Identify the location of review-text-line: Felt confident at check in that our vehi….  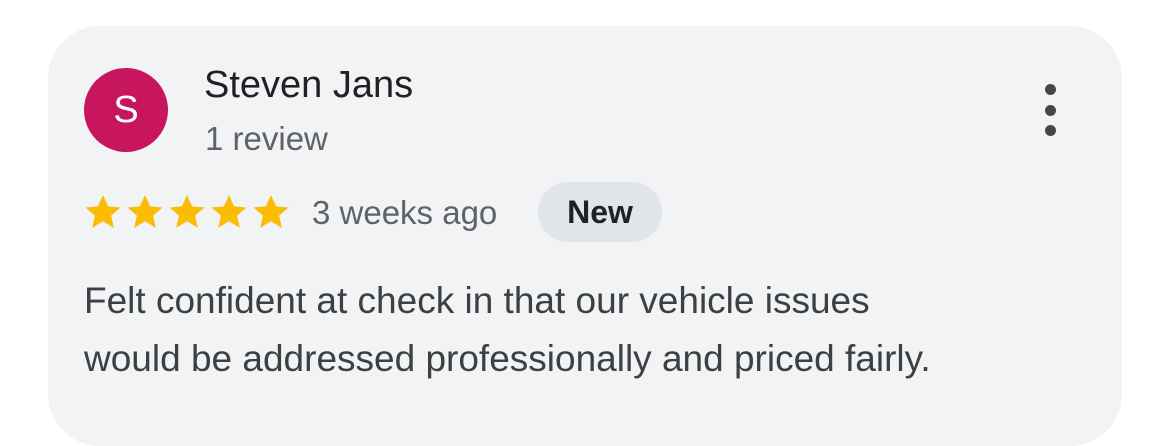
(477, 300).